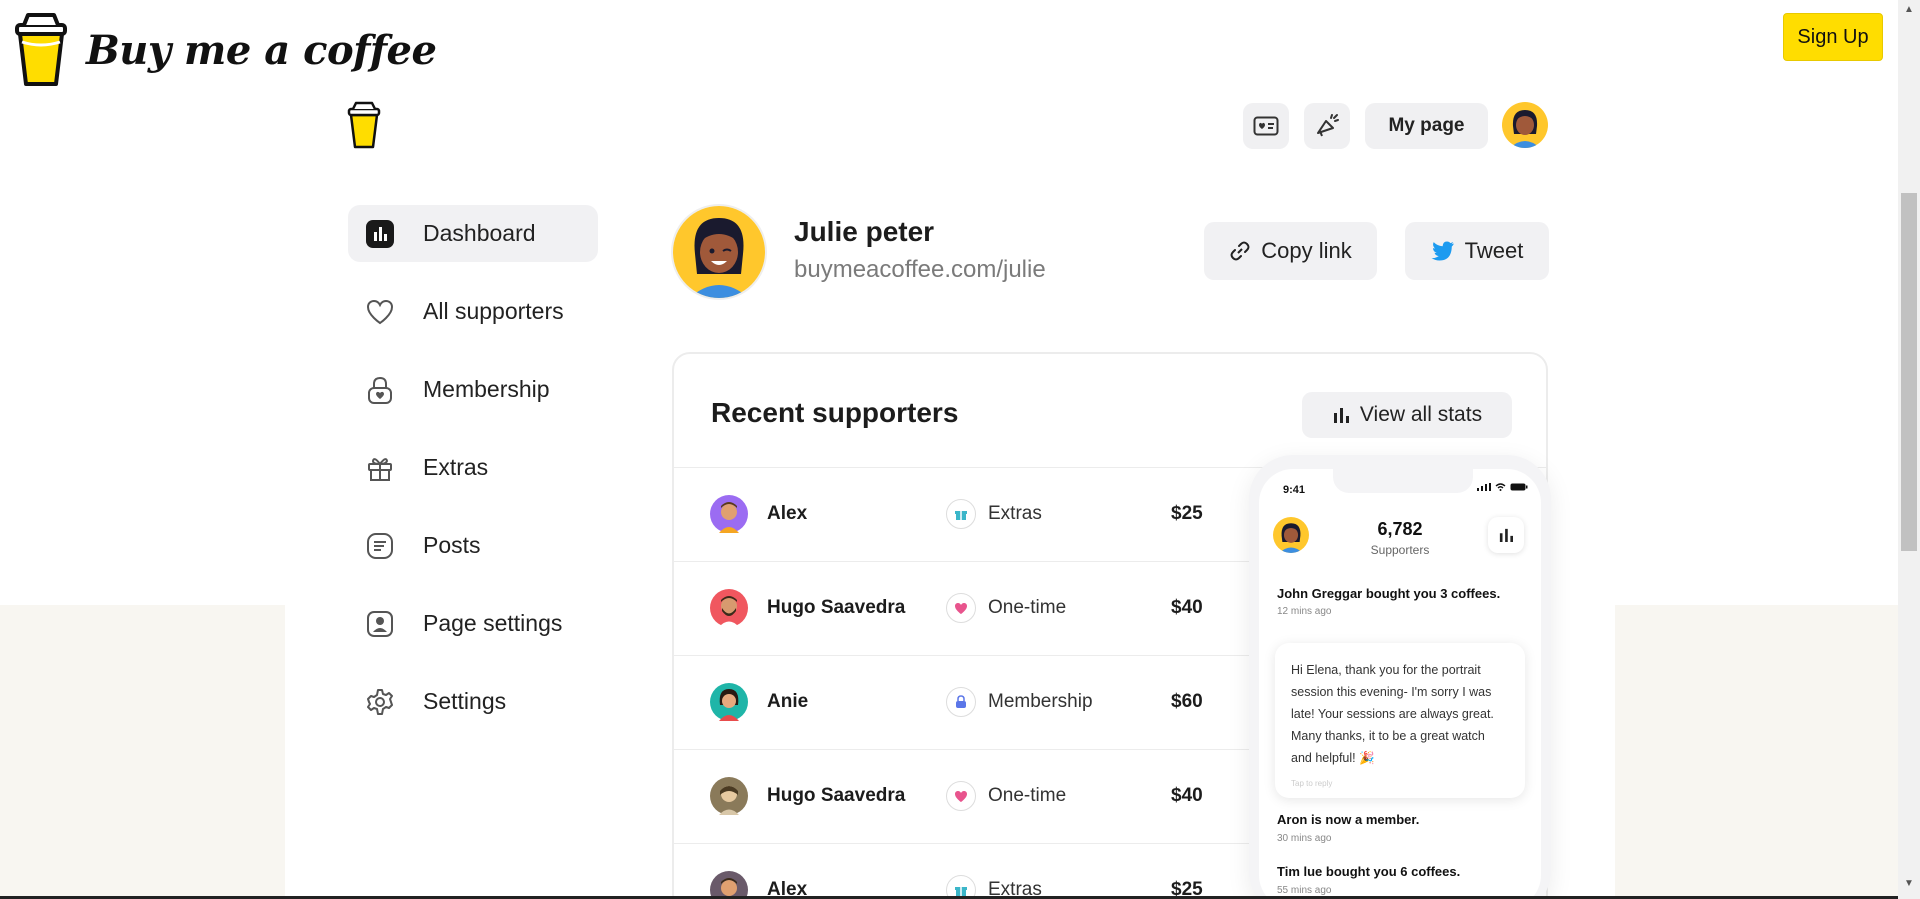 Image resolution: width=1920 pixels, height=899 pixels. Describe the element at coordinates (364, 125) in the screenshot. I see `coffee-cup-icon` at that location.